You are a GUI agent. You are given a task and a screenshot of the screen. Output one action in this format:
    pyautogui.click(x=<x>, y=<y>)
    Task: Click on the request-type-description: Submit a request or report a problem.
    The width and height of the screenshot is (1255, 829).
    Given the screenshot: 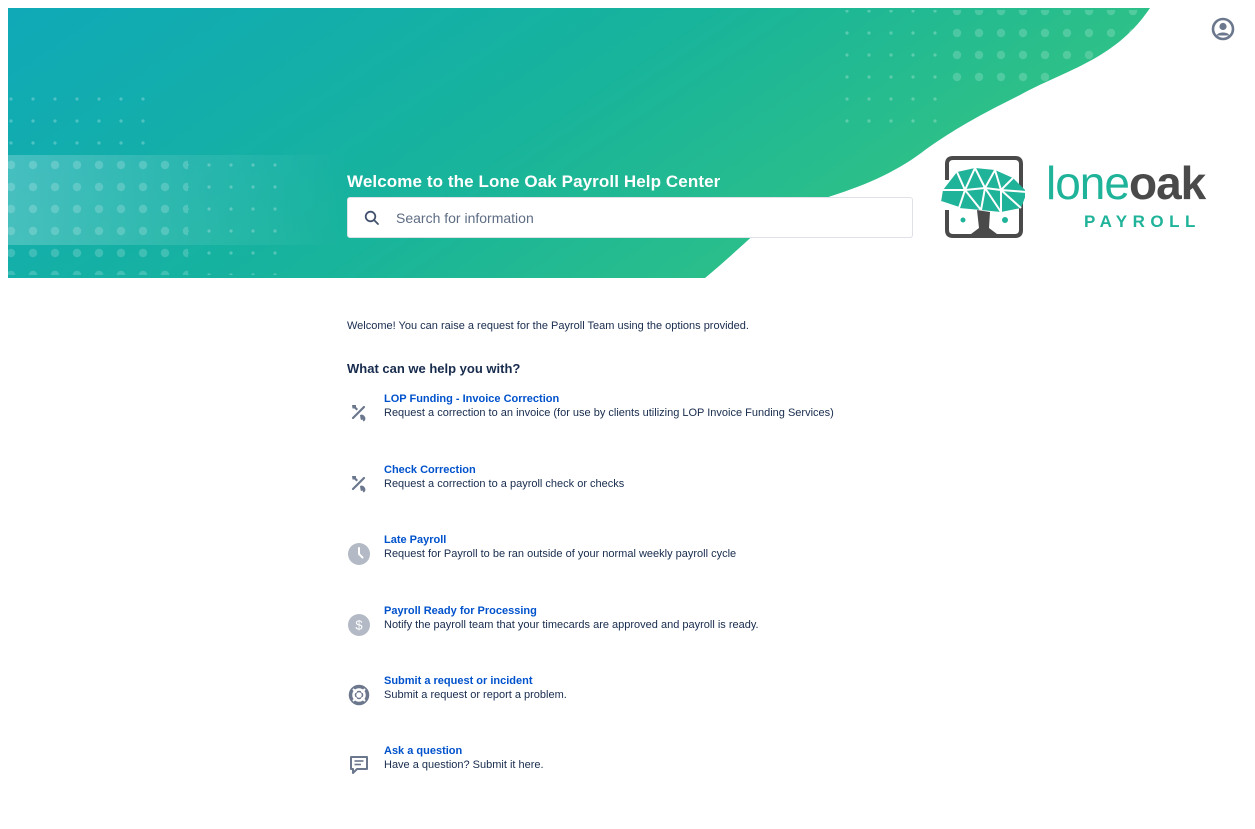 What is the action you would take?
    pyautogui.click(x=475, y=695)
    